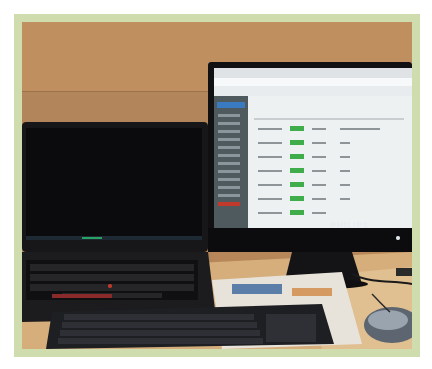 The height and width of the screenshot is (369, 432). I want to click on app-tab-bar, so click(313, 91).